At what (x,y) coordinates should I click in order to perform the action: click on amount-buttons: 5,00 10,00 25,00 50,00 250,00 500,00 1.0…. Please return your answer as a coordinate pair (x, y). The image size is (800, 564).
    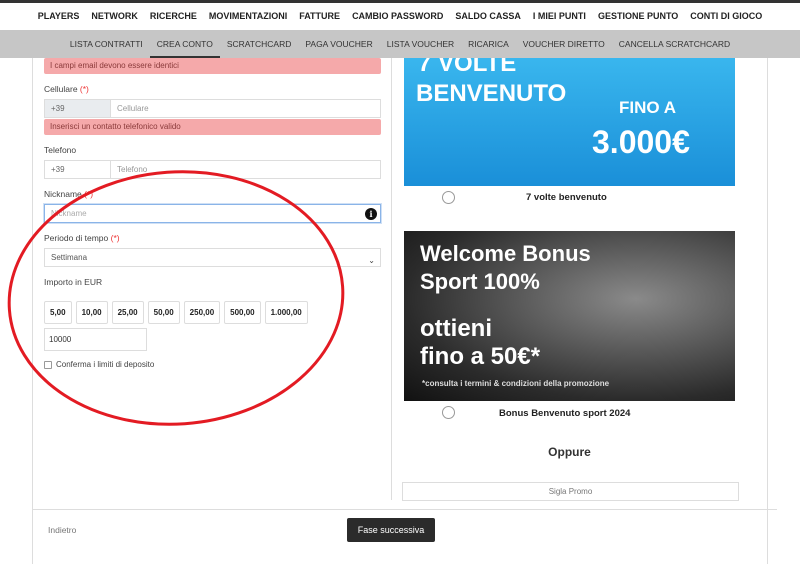
    Looking at the image, I should click on (212, 312).